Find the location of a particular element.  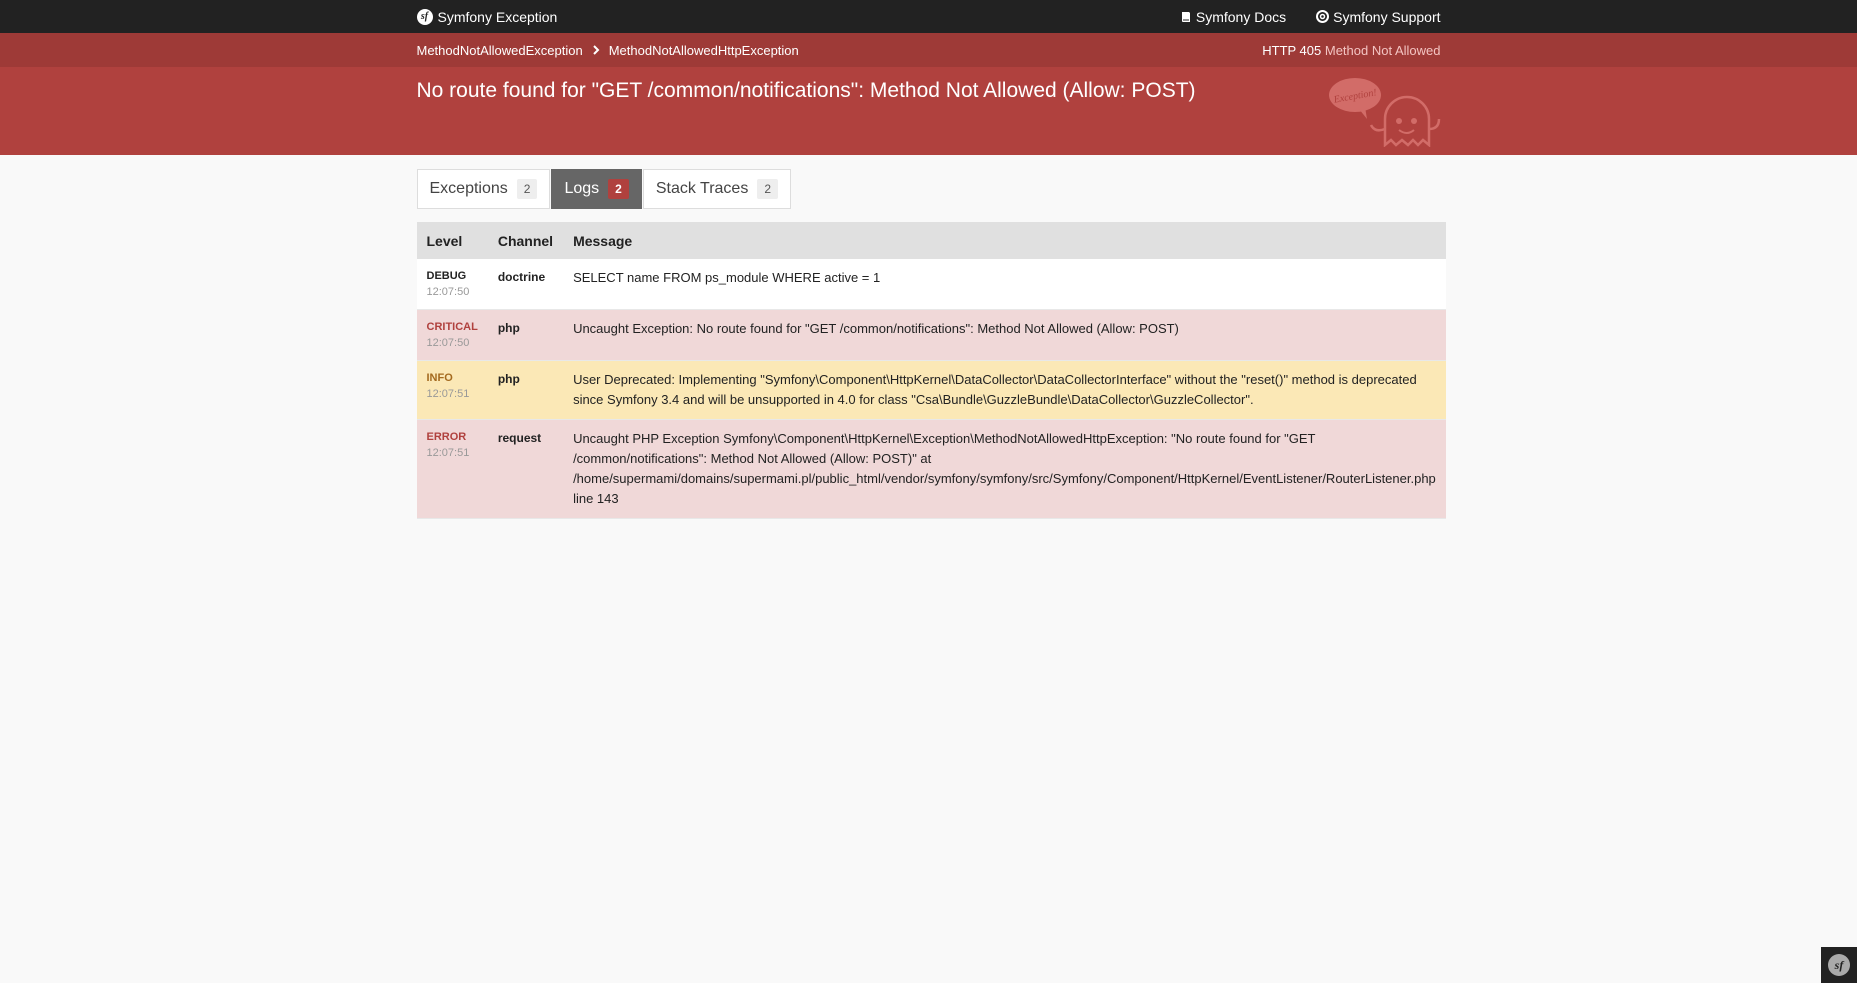

http-status: HTTP 405 Method Not Allowed is located at coordinates (1351, 50).